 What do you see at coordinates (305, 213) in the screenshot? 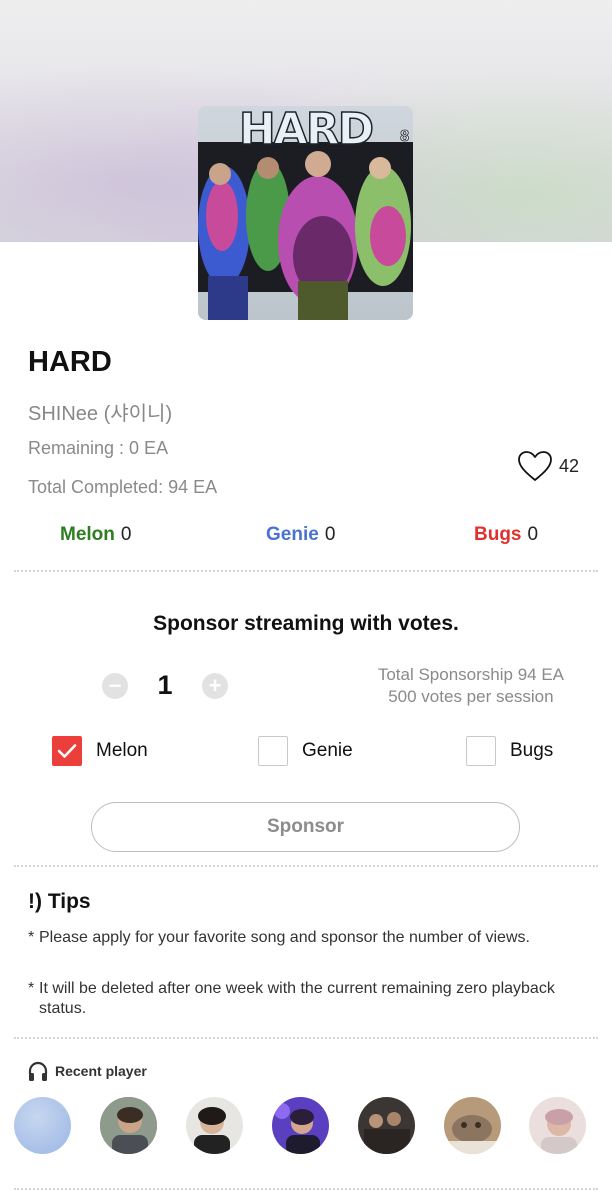
I see `album-cover: HARD 8` at bounding box center [305, 213].